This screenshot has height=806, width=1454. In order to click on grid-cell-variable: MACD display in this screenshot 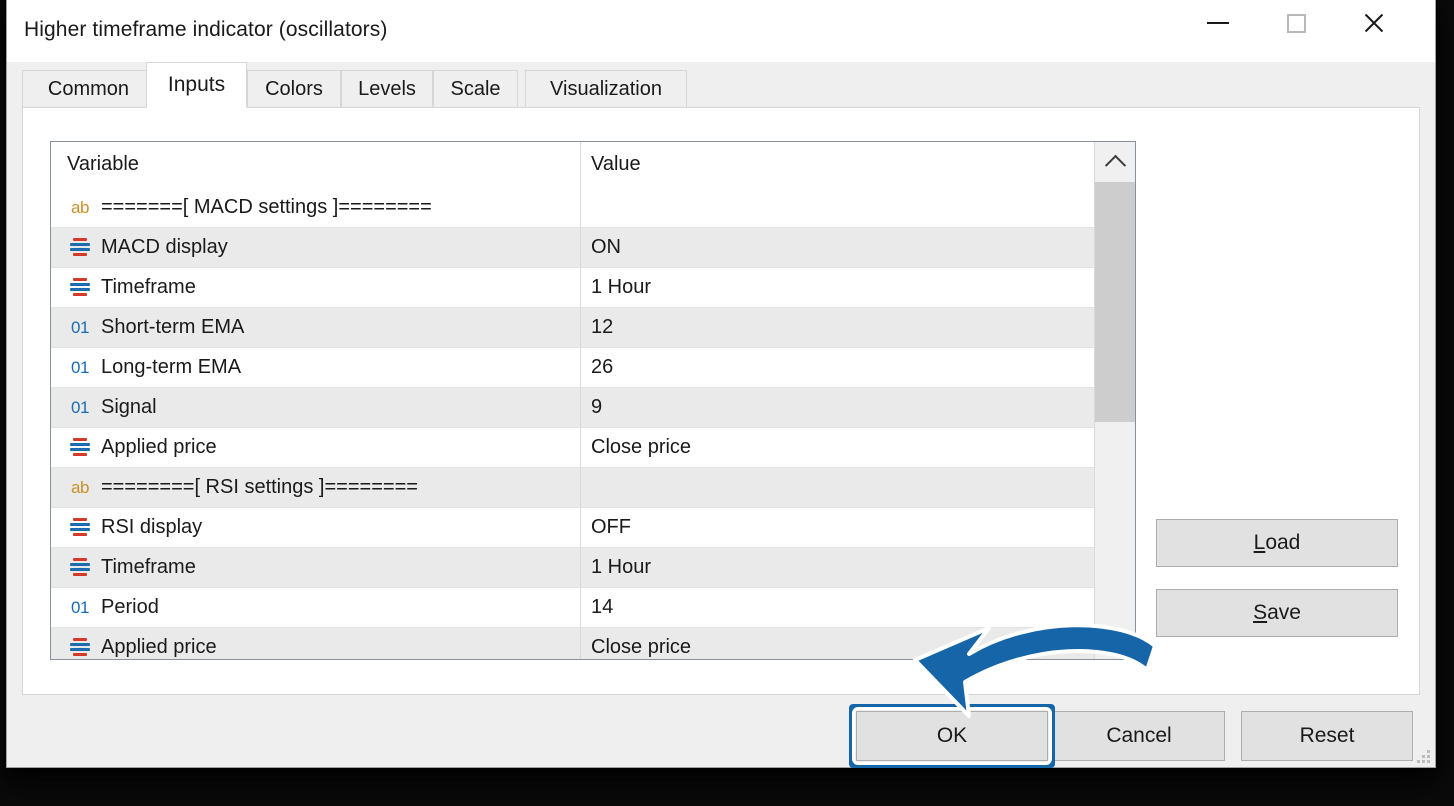, I will do `click(315, 247)`.